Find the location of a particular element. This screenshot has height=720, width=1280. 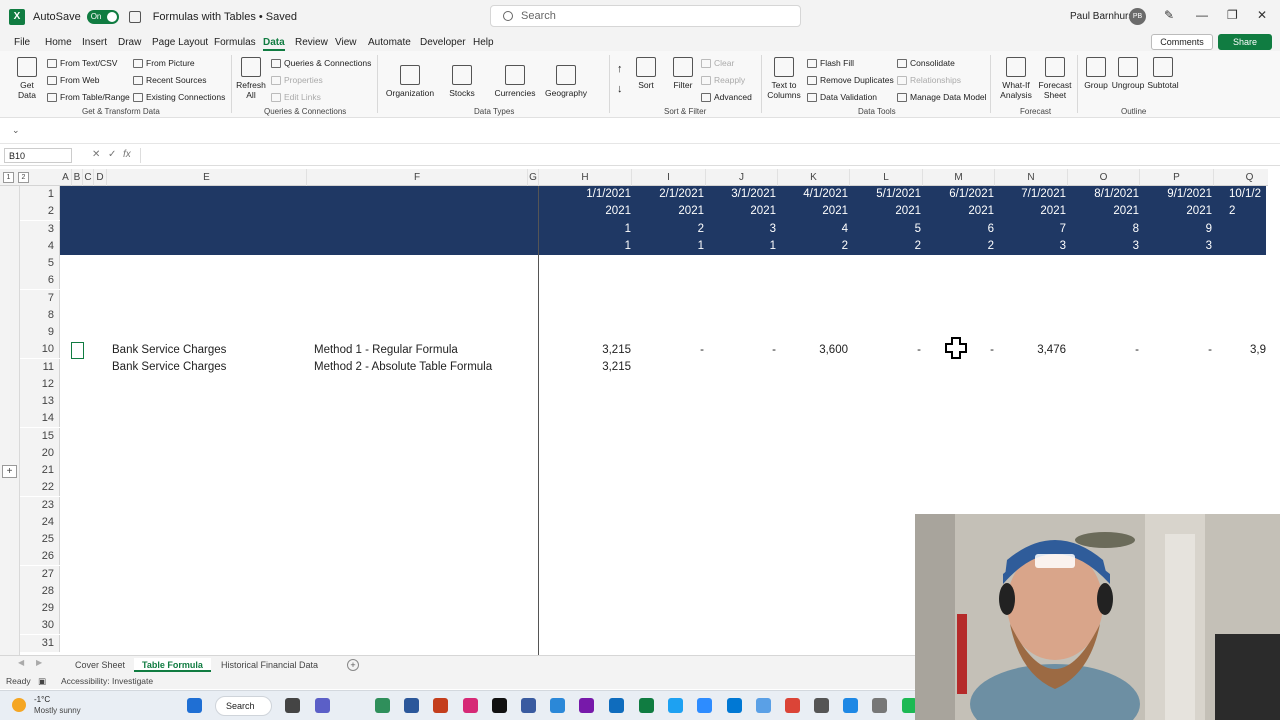

row-header: 5 is located at coordinates (40, 263).